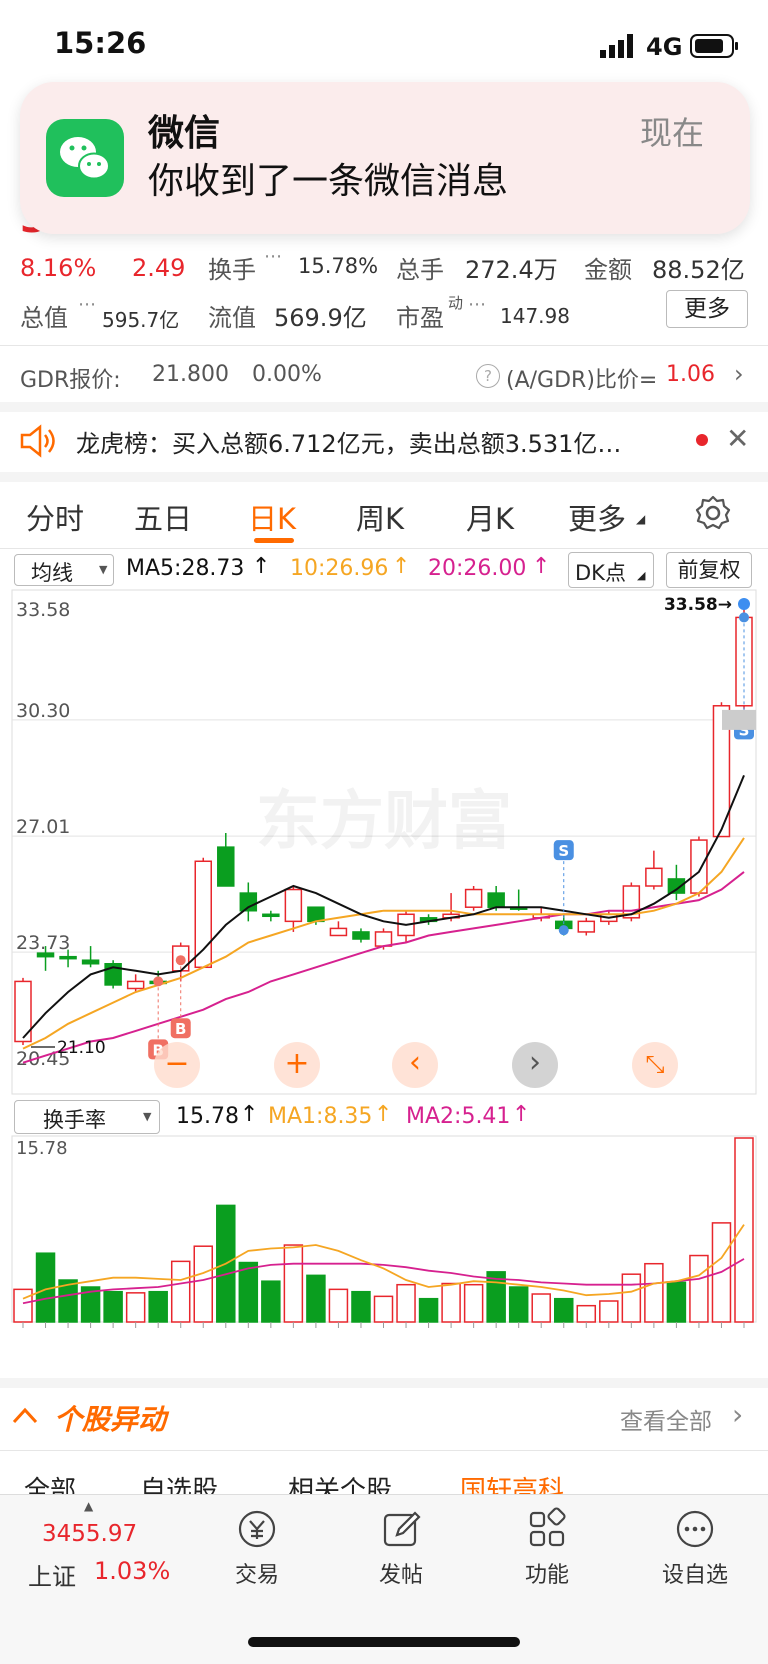 The width and height of the screenshot is (768, 1664). Describe the element at coordinates (695, 1529) in the screenshot. I see `more-dots-icon` at that location.